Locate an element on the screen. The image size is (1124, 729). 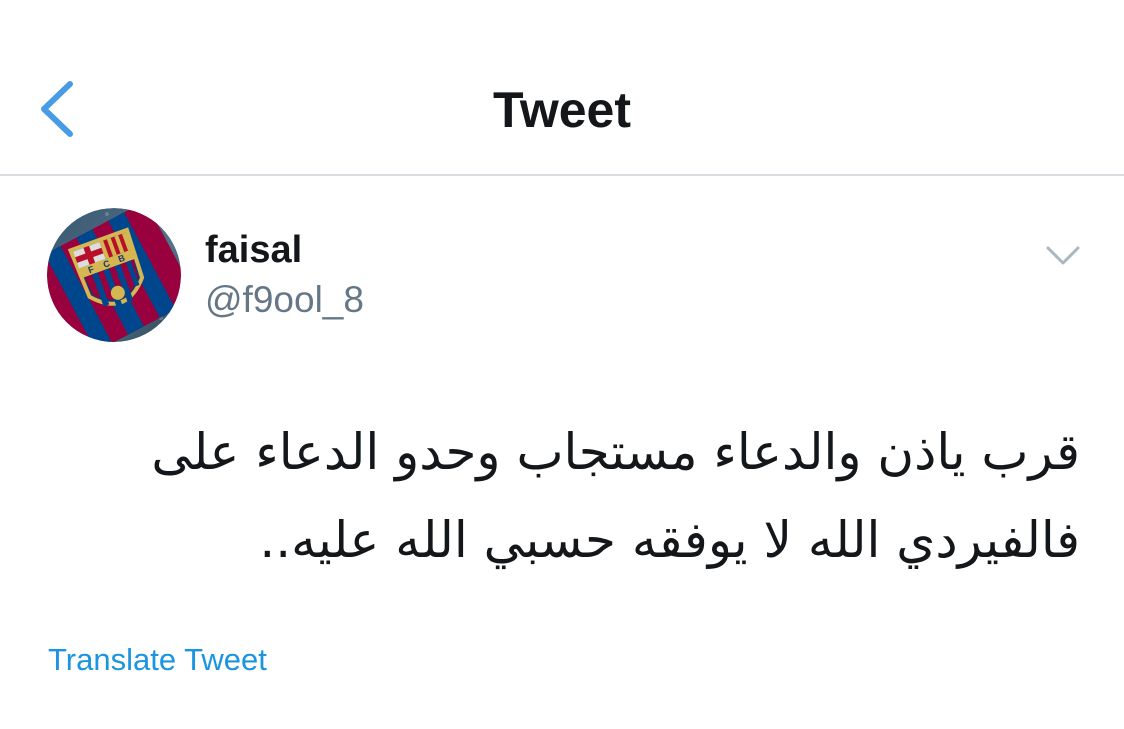
translate-tweet-link: Translate Tweet is located at coordinates (157, 660).